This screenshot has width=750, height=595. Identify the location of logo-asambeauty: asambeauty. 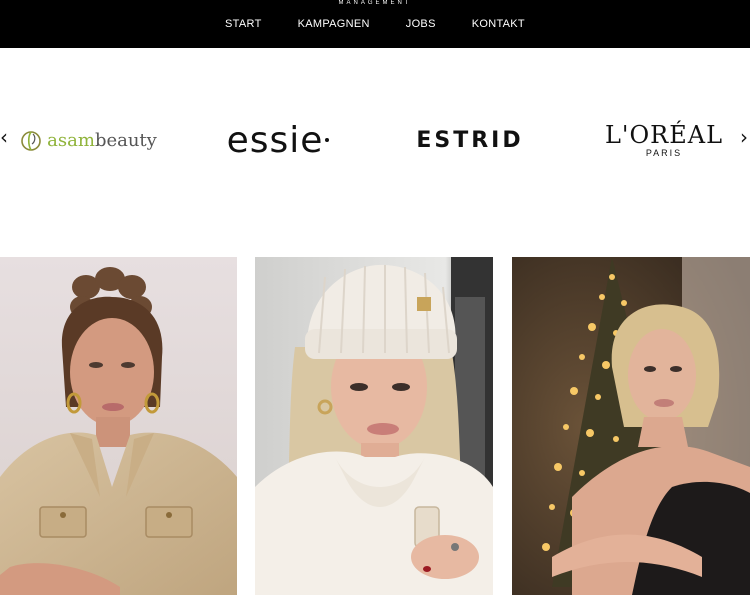
(88, 140).